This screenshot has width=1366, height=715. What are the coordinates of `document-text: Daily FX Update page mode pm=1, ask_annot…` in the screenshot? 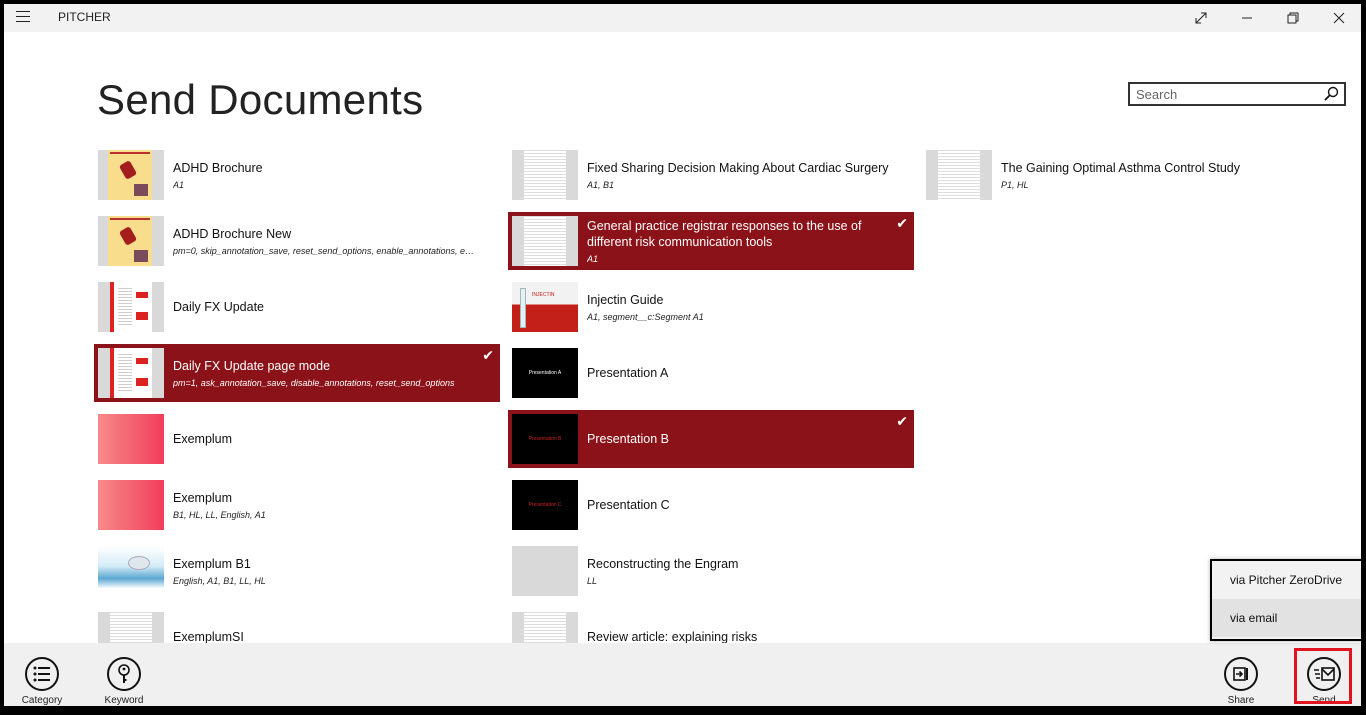 It's located at (324, 373).